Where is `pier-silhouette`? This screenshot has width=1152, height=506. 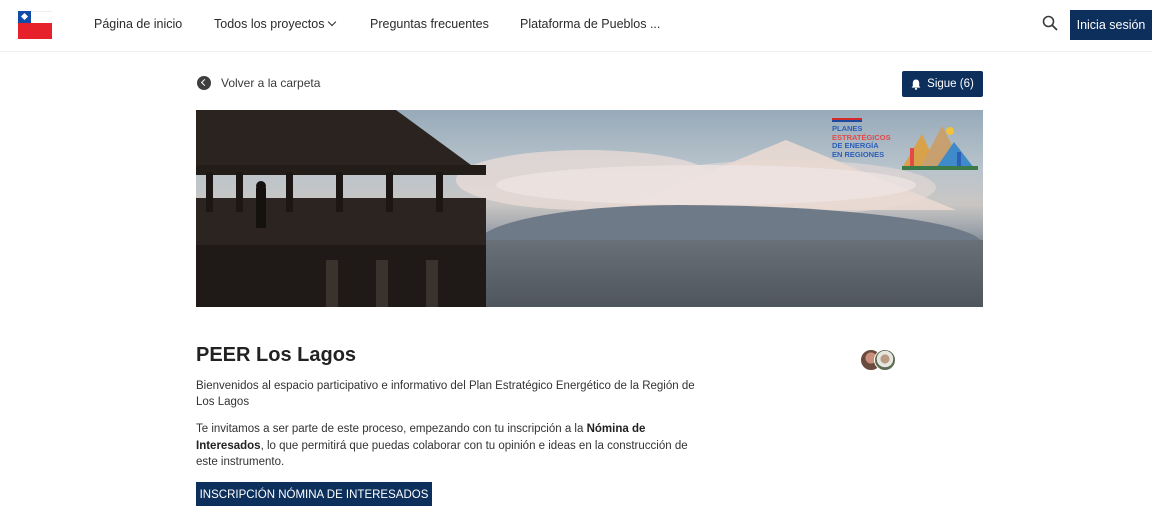 pier-silhouette is located at coordinates (341, 208).